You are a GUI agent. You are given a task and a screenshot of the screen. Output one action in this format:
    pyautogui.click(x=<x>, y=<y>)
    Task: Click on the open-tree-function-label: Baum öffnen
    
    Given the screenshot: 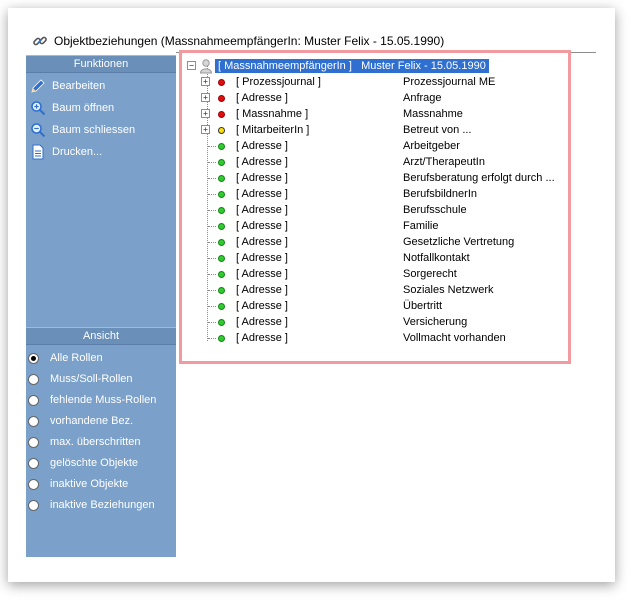 What is the action you would take?
    pyautogui.click(x=83, y=108)
    